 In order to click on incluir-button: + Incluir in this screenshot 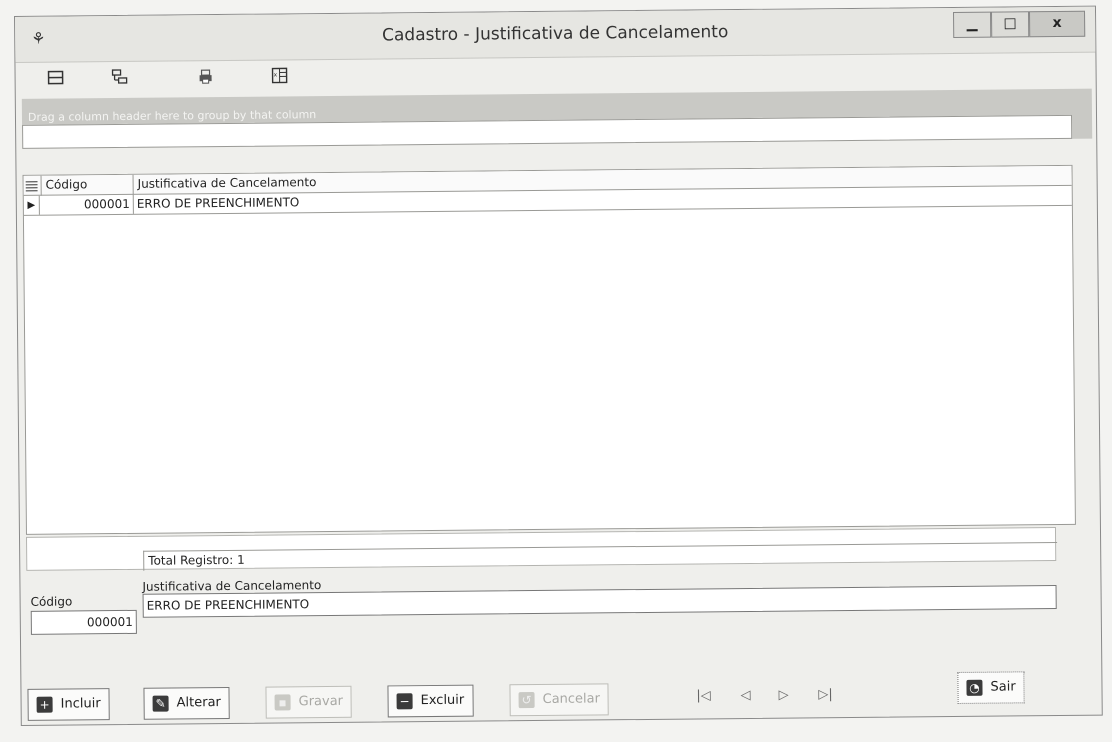, I will do `click(68, 704)`.